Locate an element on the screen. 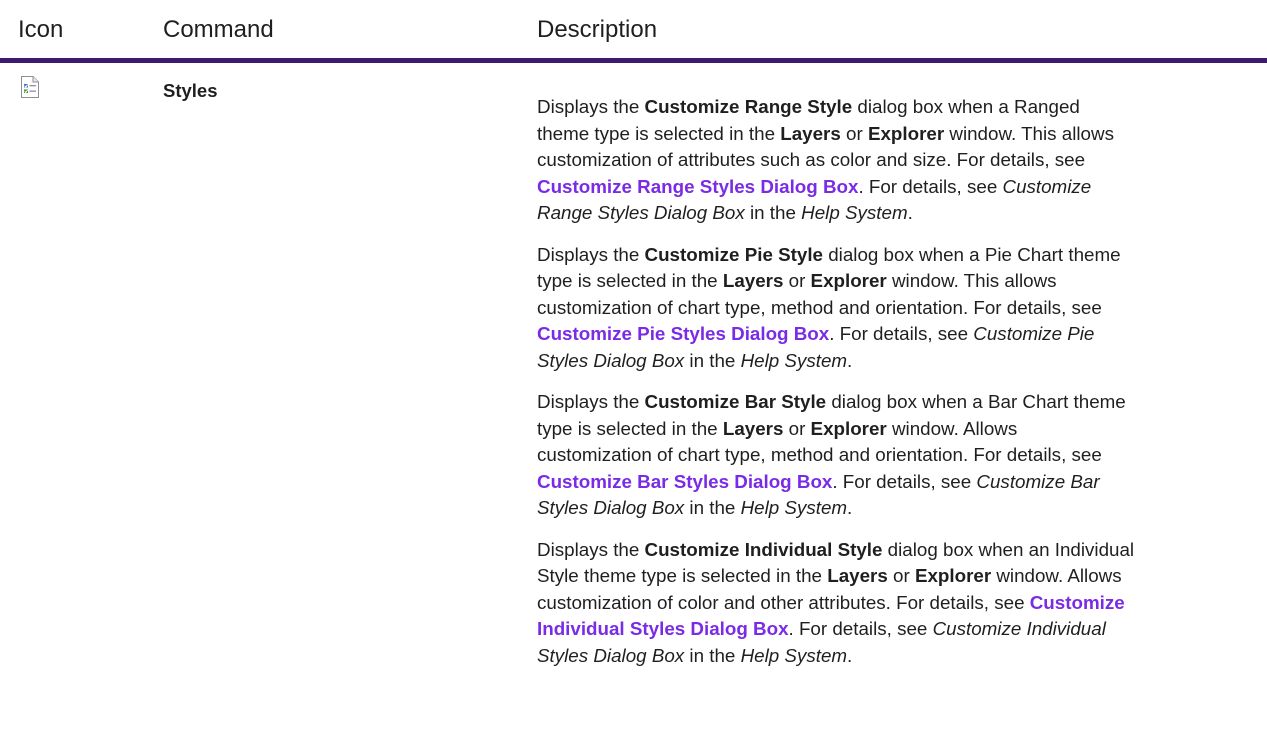 Image resolution: width=1267 pixels, height=740 pixels. customize-individual-styles-link: Customize is located at coordinates (1077, 602).